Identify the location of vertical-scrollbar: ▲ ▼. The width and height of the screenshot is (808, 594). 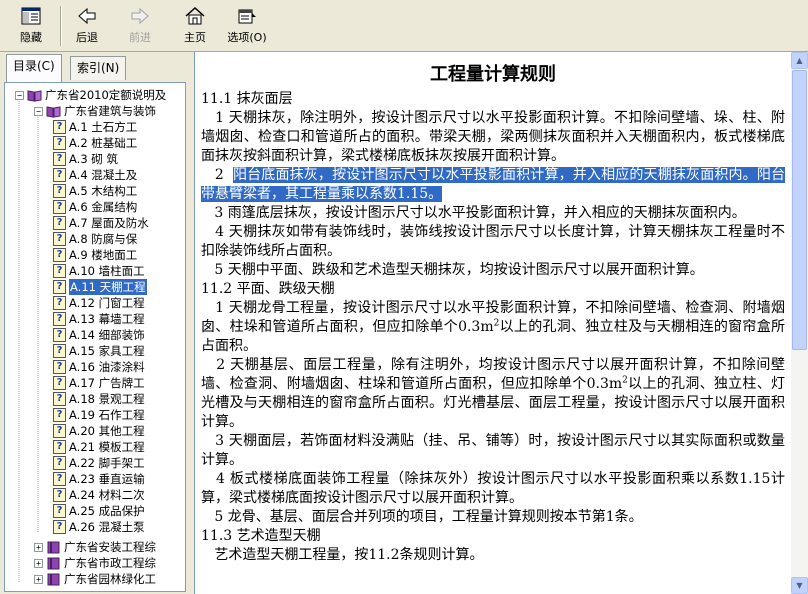
(799, 323).